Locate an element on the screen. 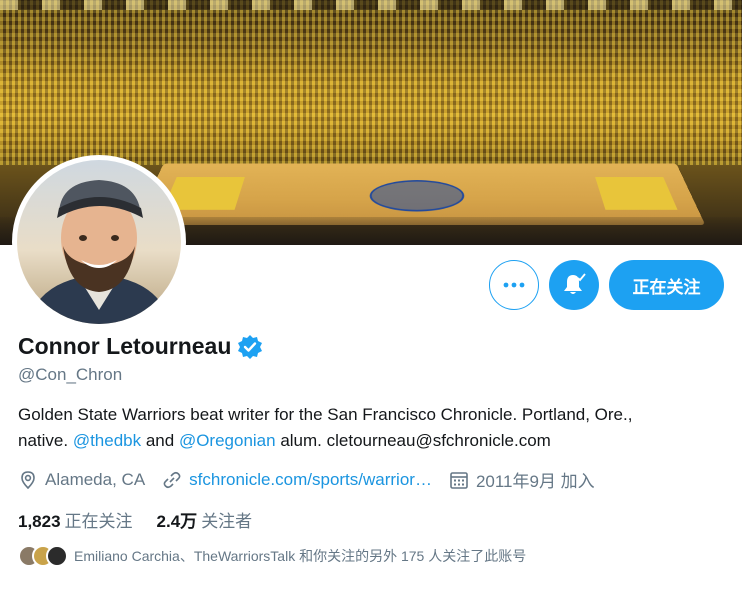  profile-joined: 2011年9月 加入 is located at coordinates (522, 479).